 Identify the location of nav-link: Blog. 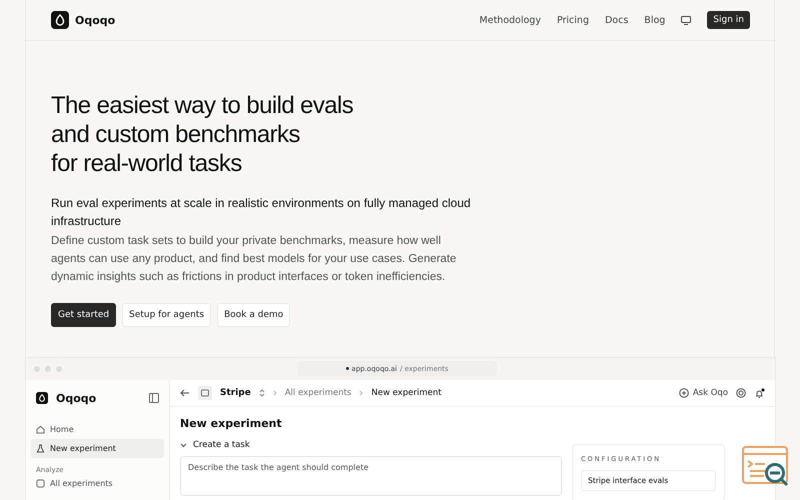
(655, 20).